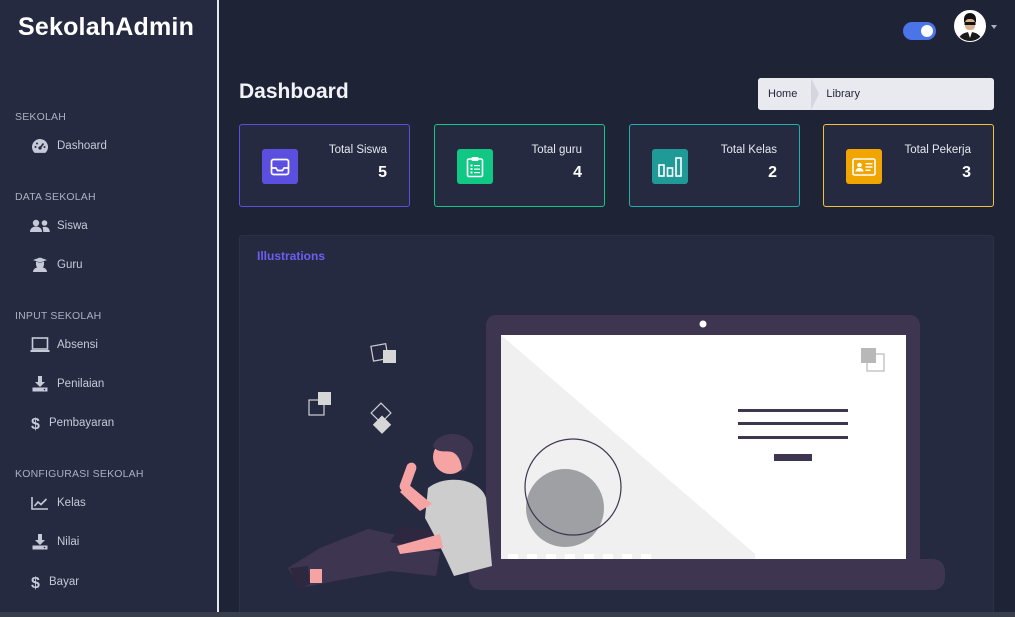 The image size is (1015, 617). I want to click on sidebar-item-guru: Guru, so click(56, 265).